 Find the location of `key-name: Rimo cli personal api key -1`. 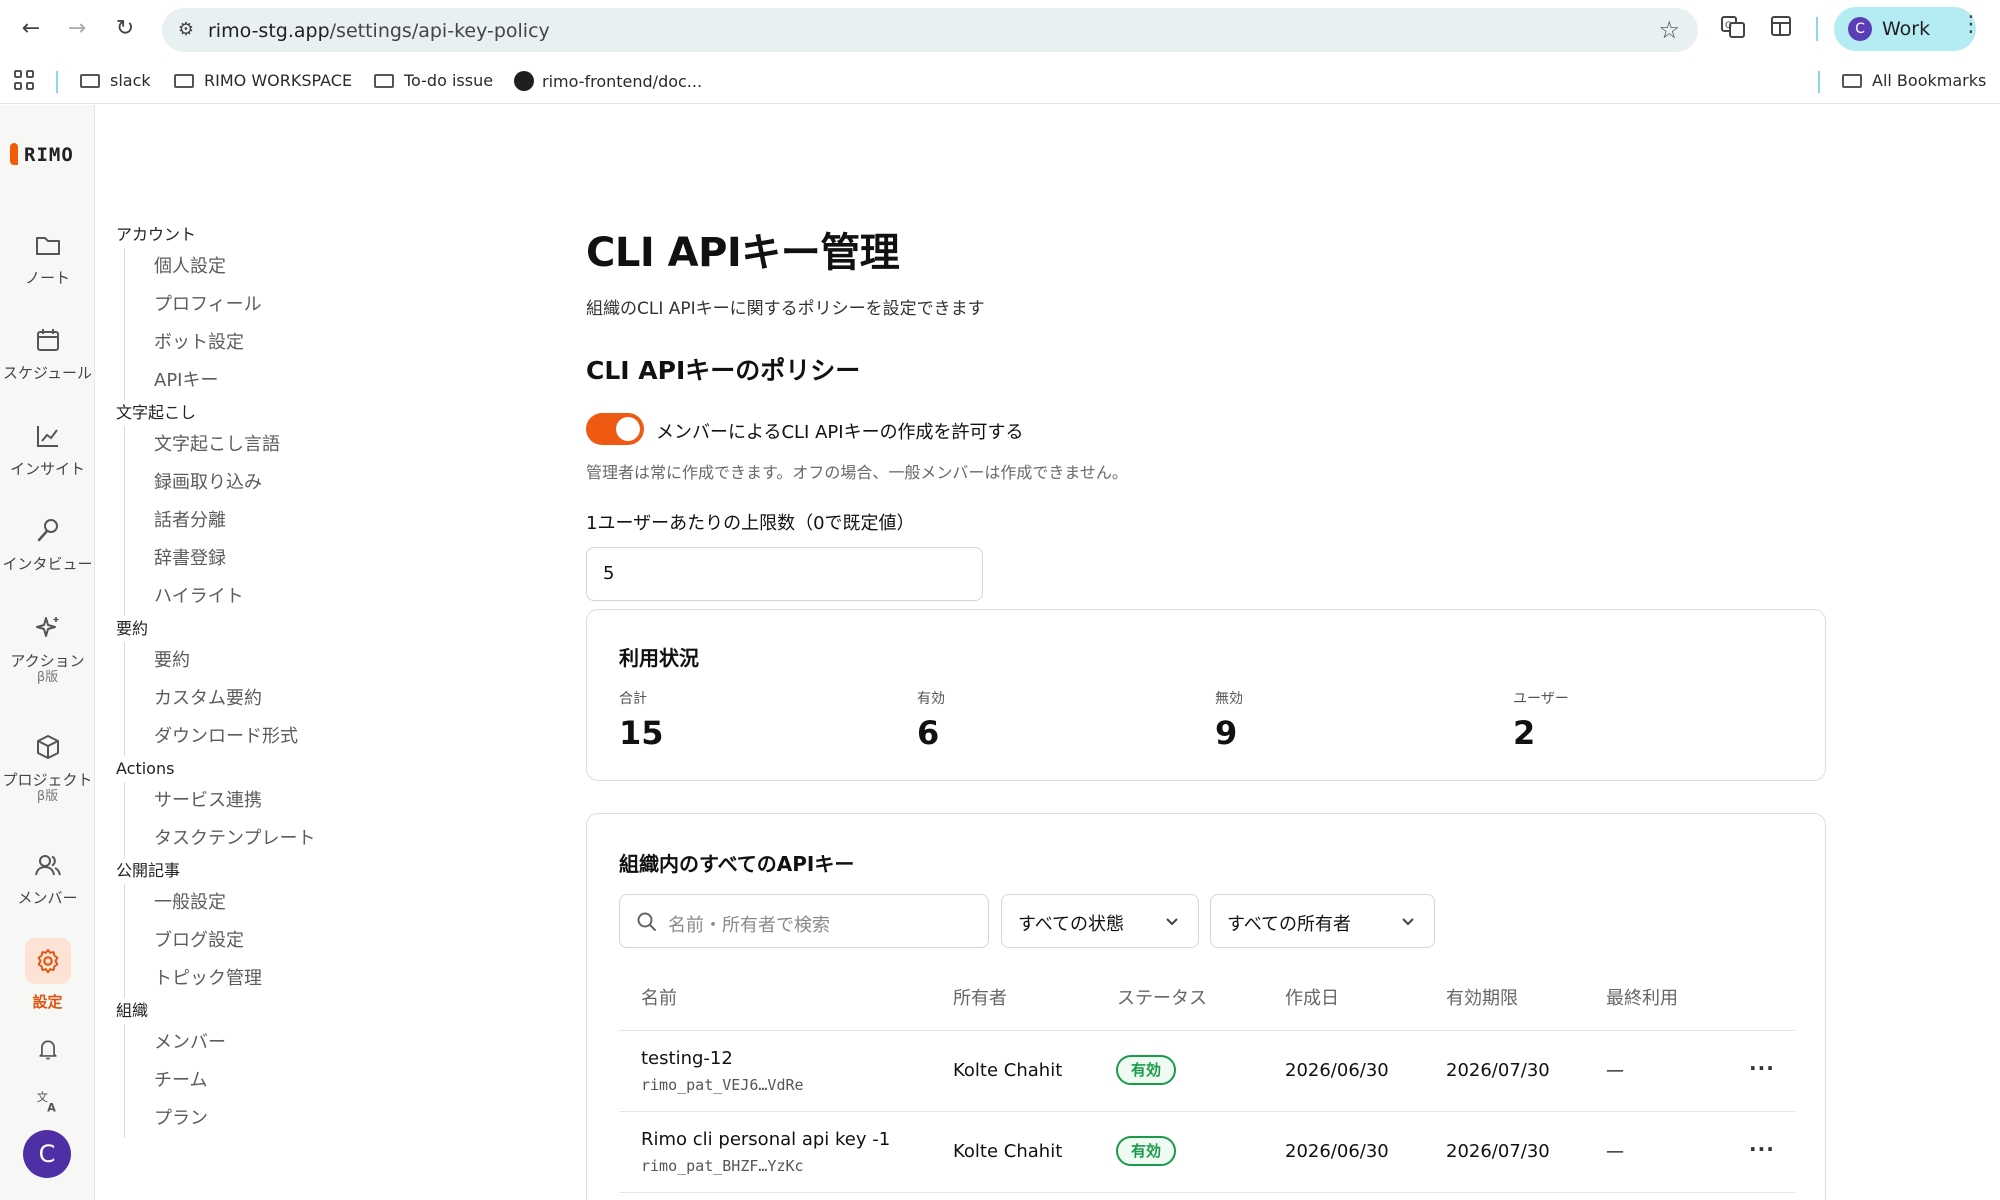

key-name: Rimo cli personal api key -1 is located at coordinates (766, 1139).